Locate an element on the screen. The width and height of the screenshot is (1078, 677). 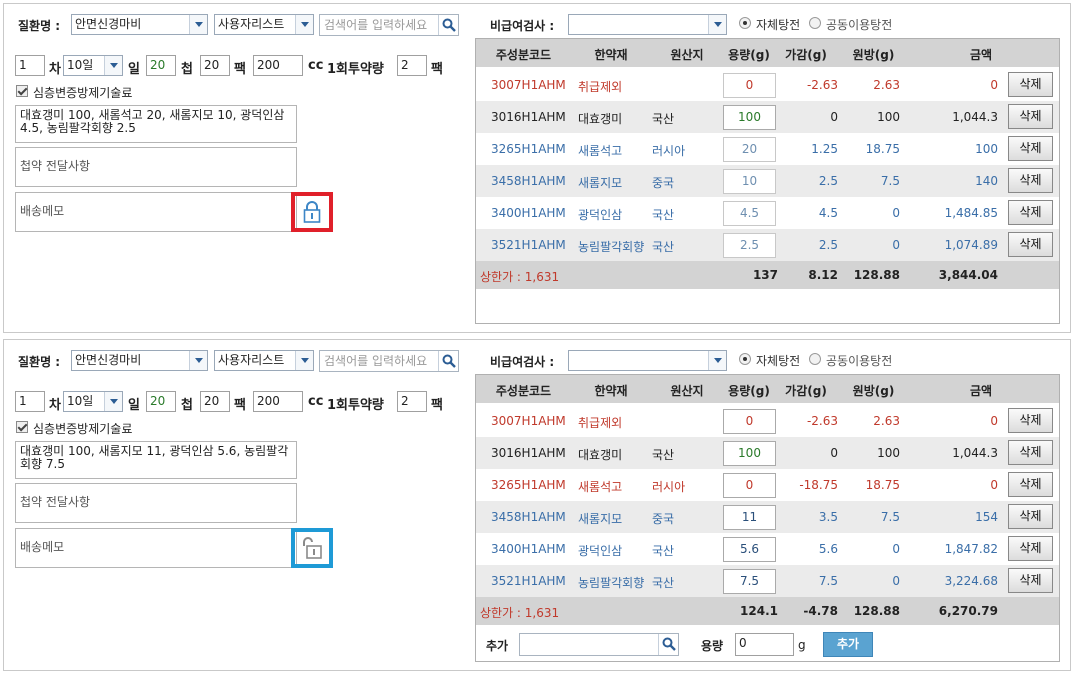
amount-value: 1,847.82 is located at coordinates (971, 549).